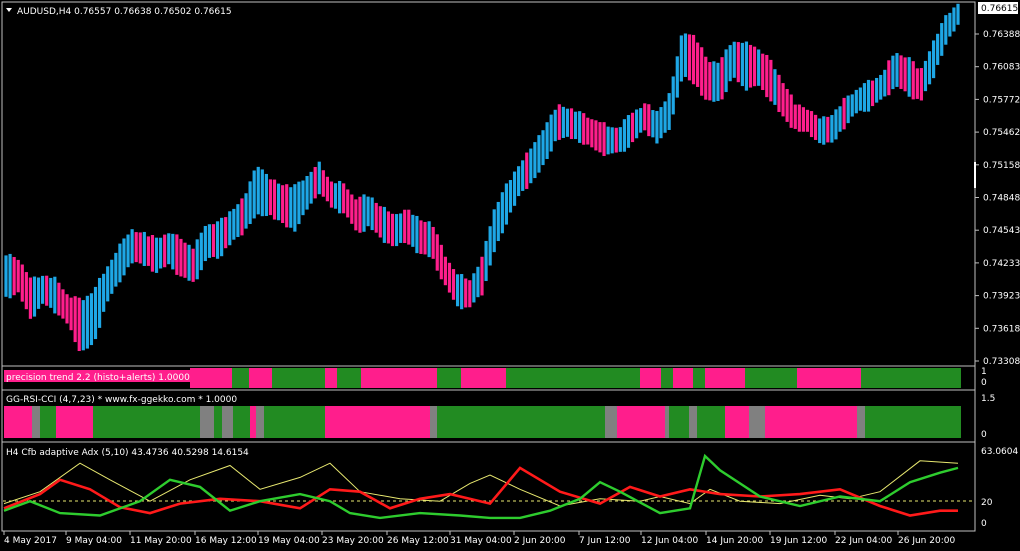 The width and height of the screenshot is (1020, 551). What do you see at coordinates (1001, 297) in the screenshot?
I see `price-tick-label: 0.73923` at bounding box center [1001, 297].